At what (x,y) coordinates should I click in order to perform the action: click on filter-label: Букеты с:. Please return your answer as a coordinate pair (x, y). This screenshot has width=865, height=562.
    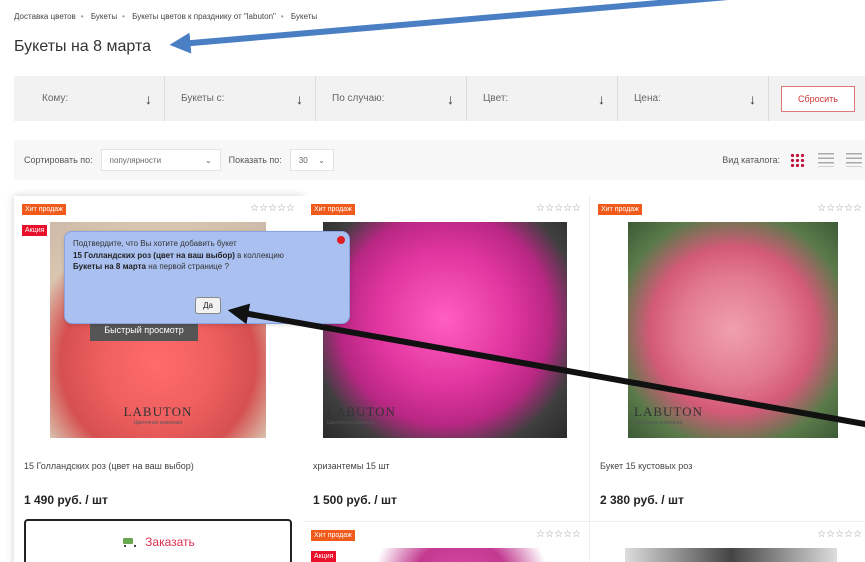
    Looking at the image, I should click on (203, 98).